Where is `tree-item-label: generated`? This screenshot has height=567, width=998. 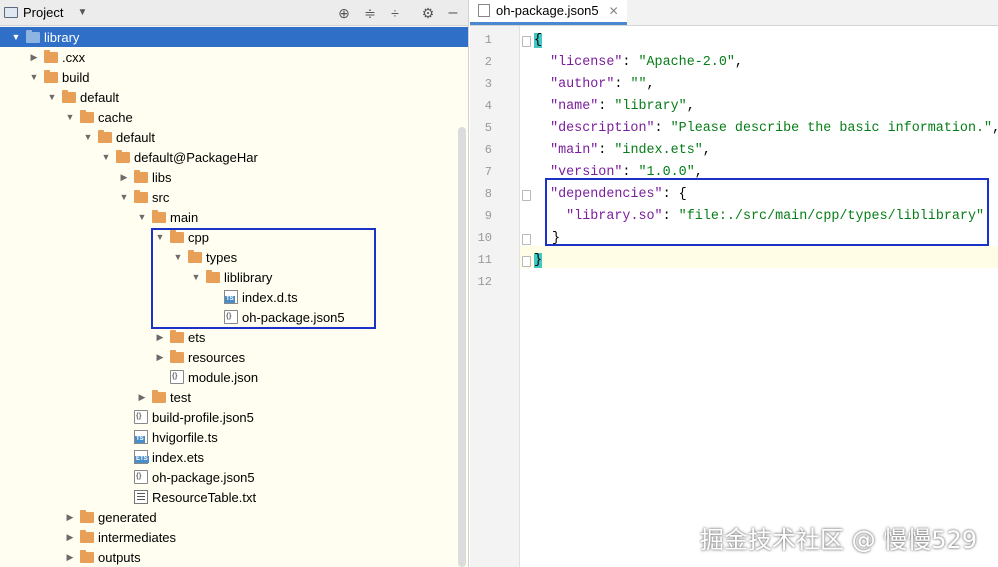
tree-item-label: generated is located at coordinates (127, 517).